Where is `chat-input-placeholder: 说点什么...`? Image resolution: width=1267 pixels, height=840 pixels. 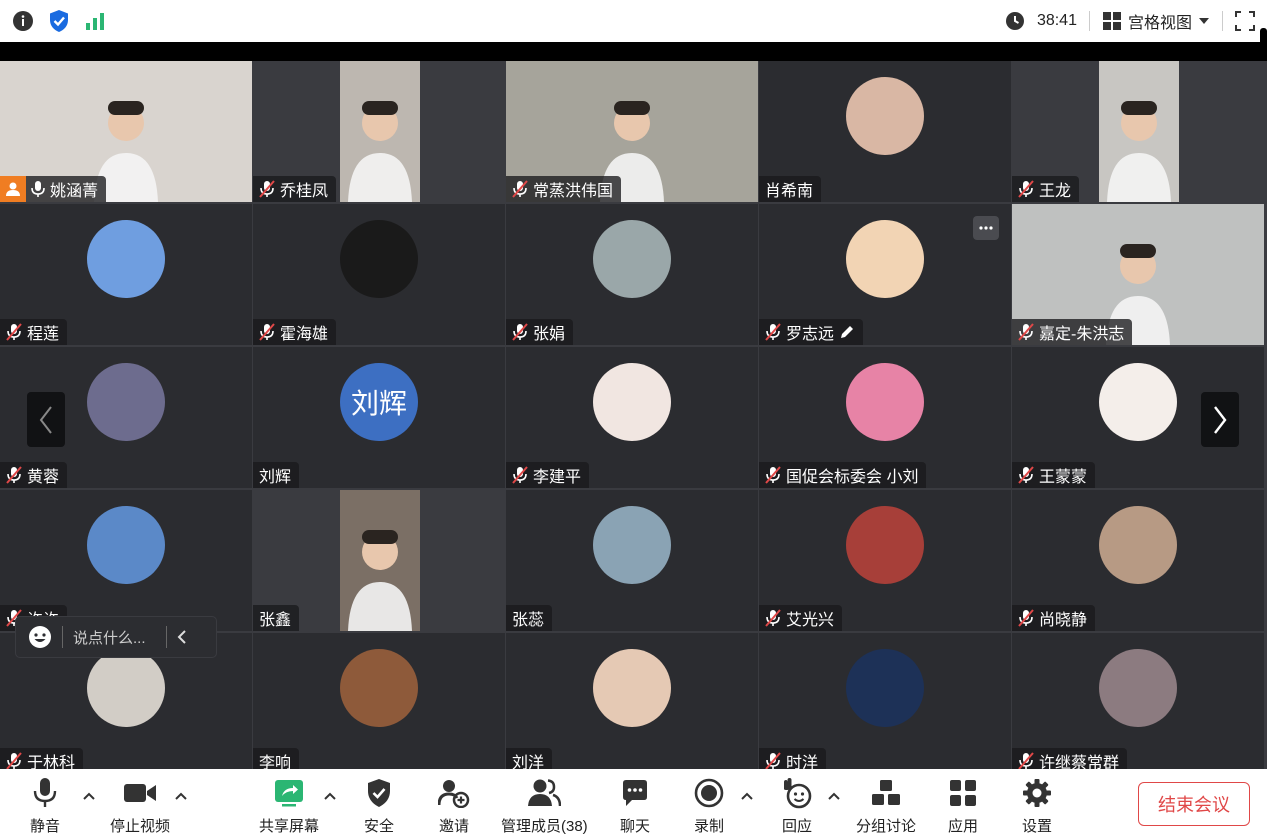
chat-input-placeholder: 说点什么... is located at coordinates (109, 637).